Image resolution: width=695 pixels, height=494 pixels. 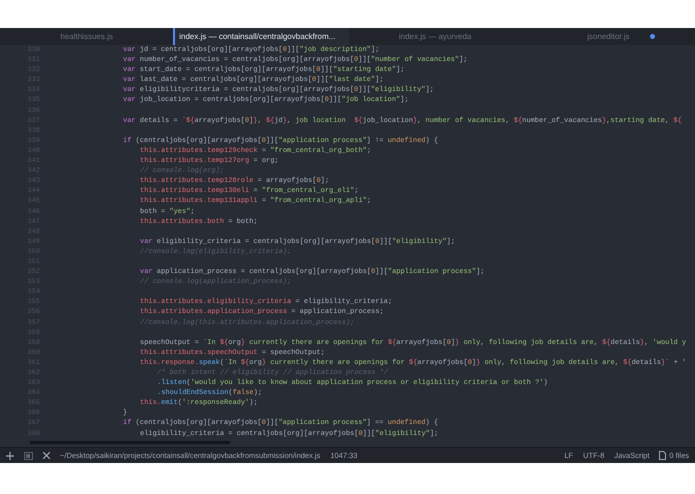 What do you see at coordinates (46, 455) in the screenshot?
I see `close-icon` at bounding box center [46, 455].